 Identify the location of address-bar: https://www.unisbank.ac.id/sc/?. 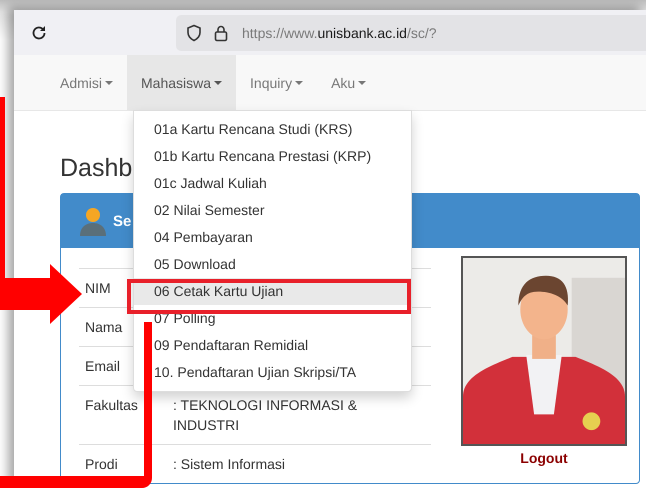
(411, 32).